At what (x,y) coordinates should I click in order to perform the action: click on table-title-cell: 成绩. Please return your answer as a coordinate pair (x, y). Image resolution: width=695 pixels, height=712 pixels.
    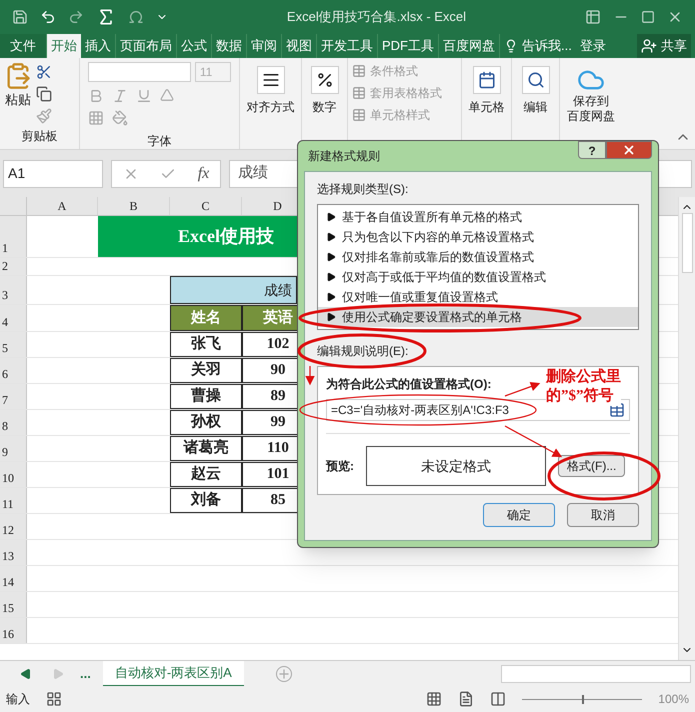
    Looking at the image, I should click on (233, 290).